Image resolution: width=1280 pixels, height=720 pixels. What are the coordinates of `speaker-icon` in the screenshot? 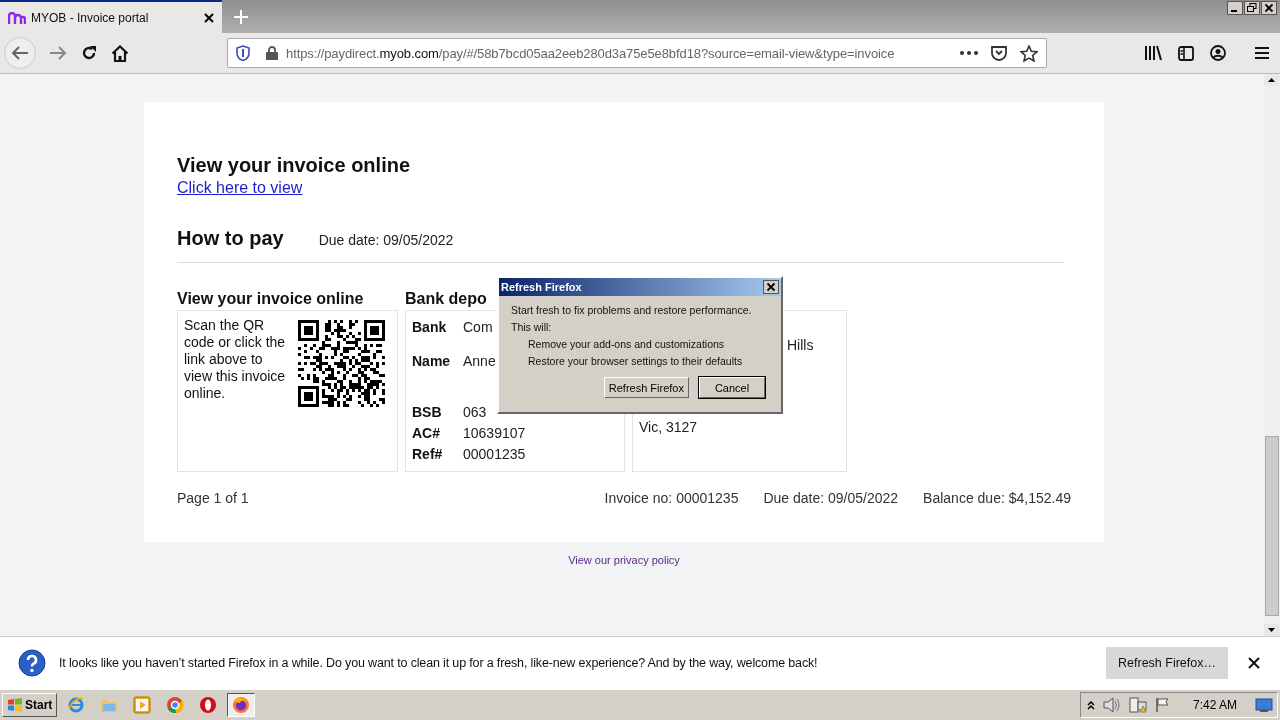 It's located at (1111, 705).